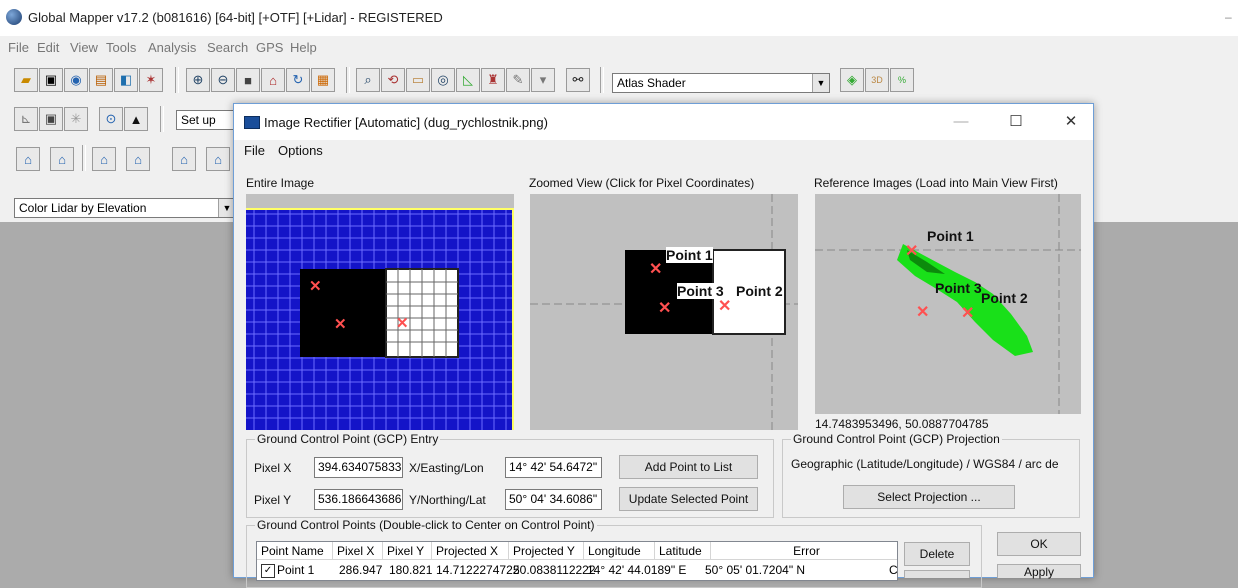 The image size is (1238, 588). I want to click on entire-image-view: ✕ ✕ ✕, so click(380, 312).